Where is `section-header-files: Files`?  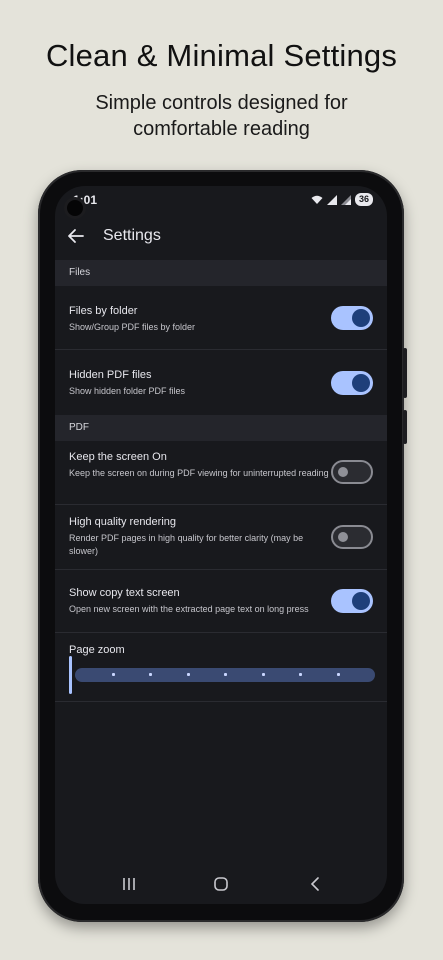
section-header-files: Files is located at coordinates (221, 273).